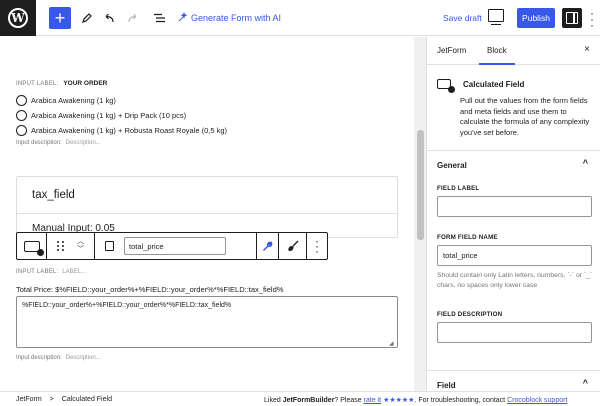 The width and height of the screenshot is (600, 406). I want to click on support-link: Crocoblock support, so click(537, 400).